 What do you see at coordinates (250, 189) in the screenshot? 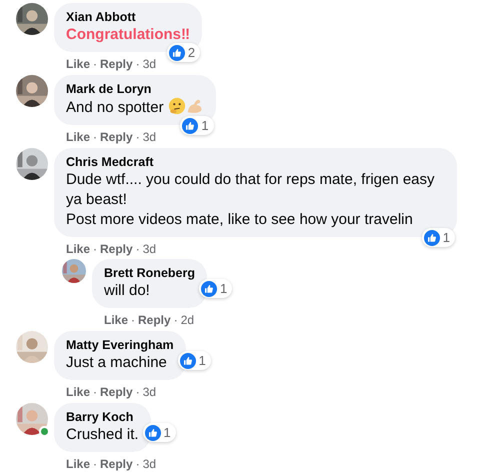
I see `comment-text: Dude wtf.... you could do that for reps mate, frigen easy ya beast!` at bounding box center [250, 189].